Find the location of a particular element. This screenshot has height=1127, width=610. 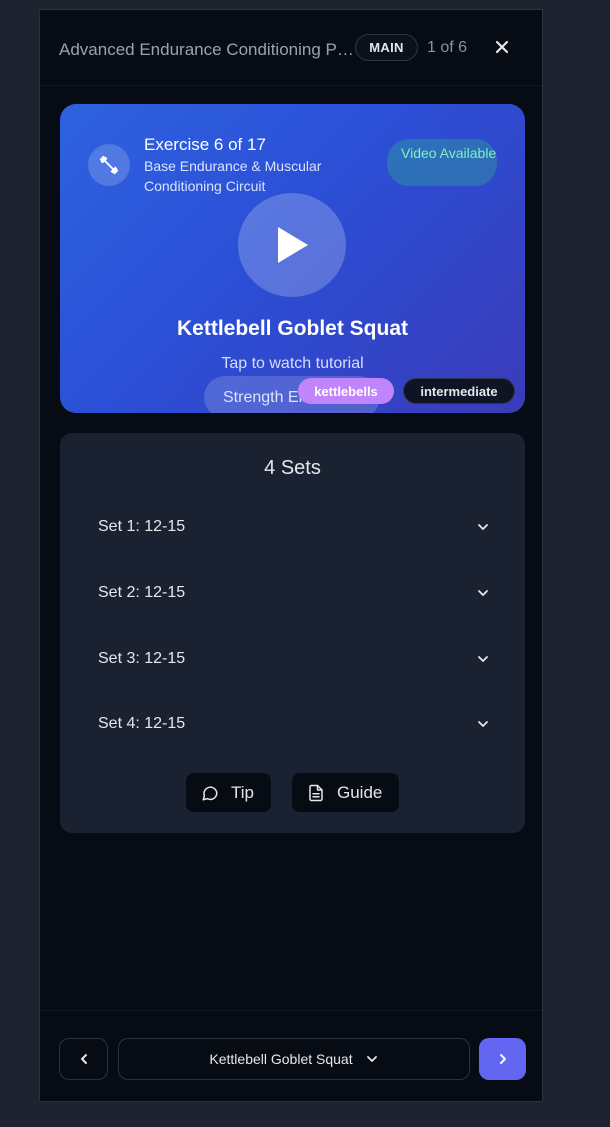

play-icon is located at coordinates (293, 245).